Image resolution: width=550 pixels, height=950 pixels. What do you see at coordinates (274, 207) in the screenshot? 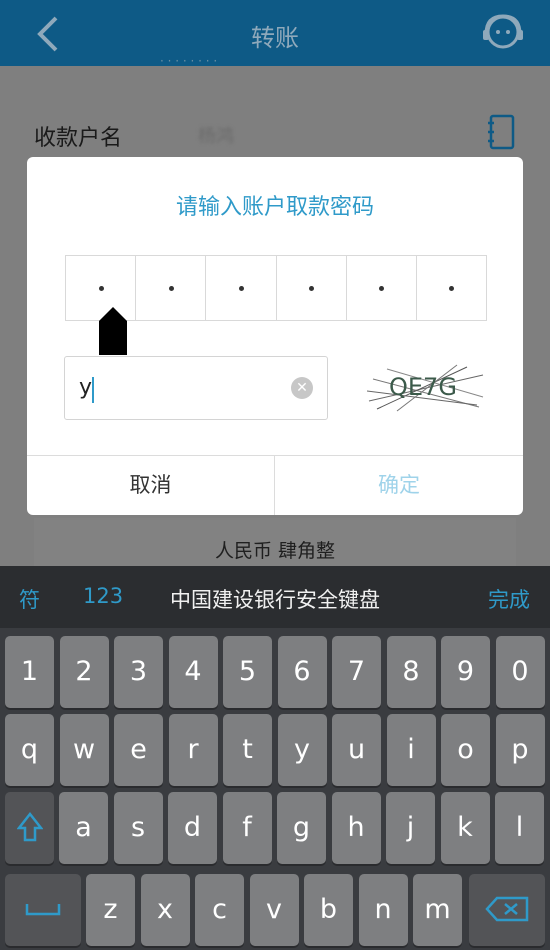
I see `dialog-title: 请输入账户取款密码` at bounding box center [274, 207].